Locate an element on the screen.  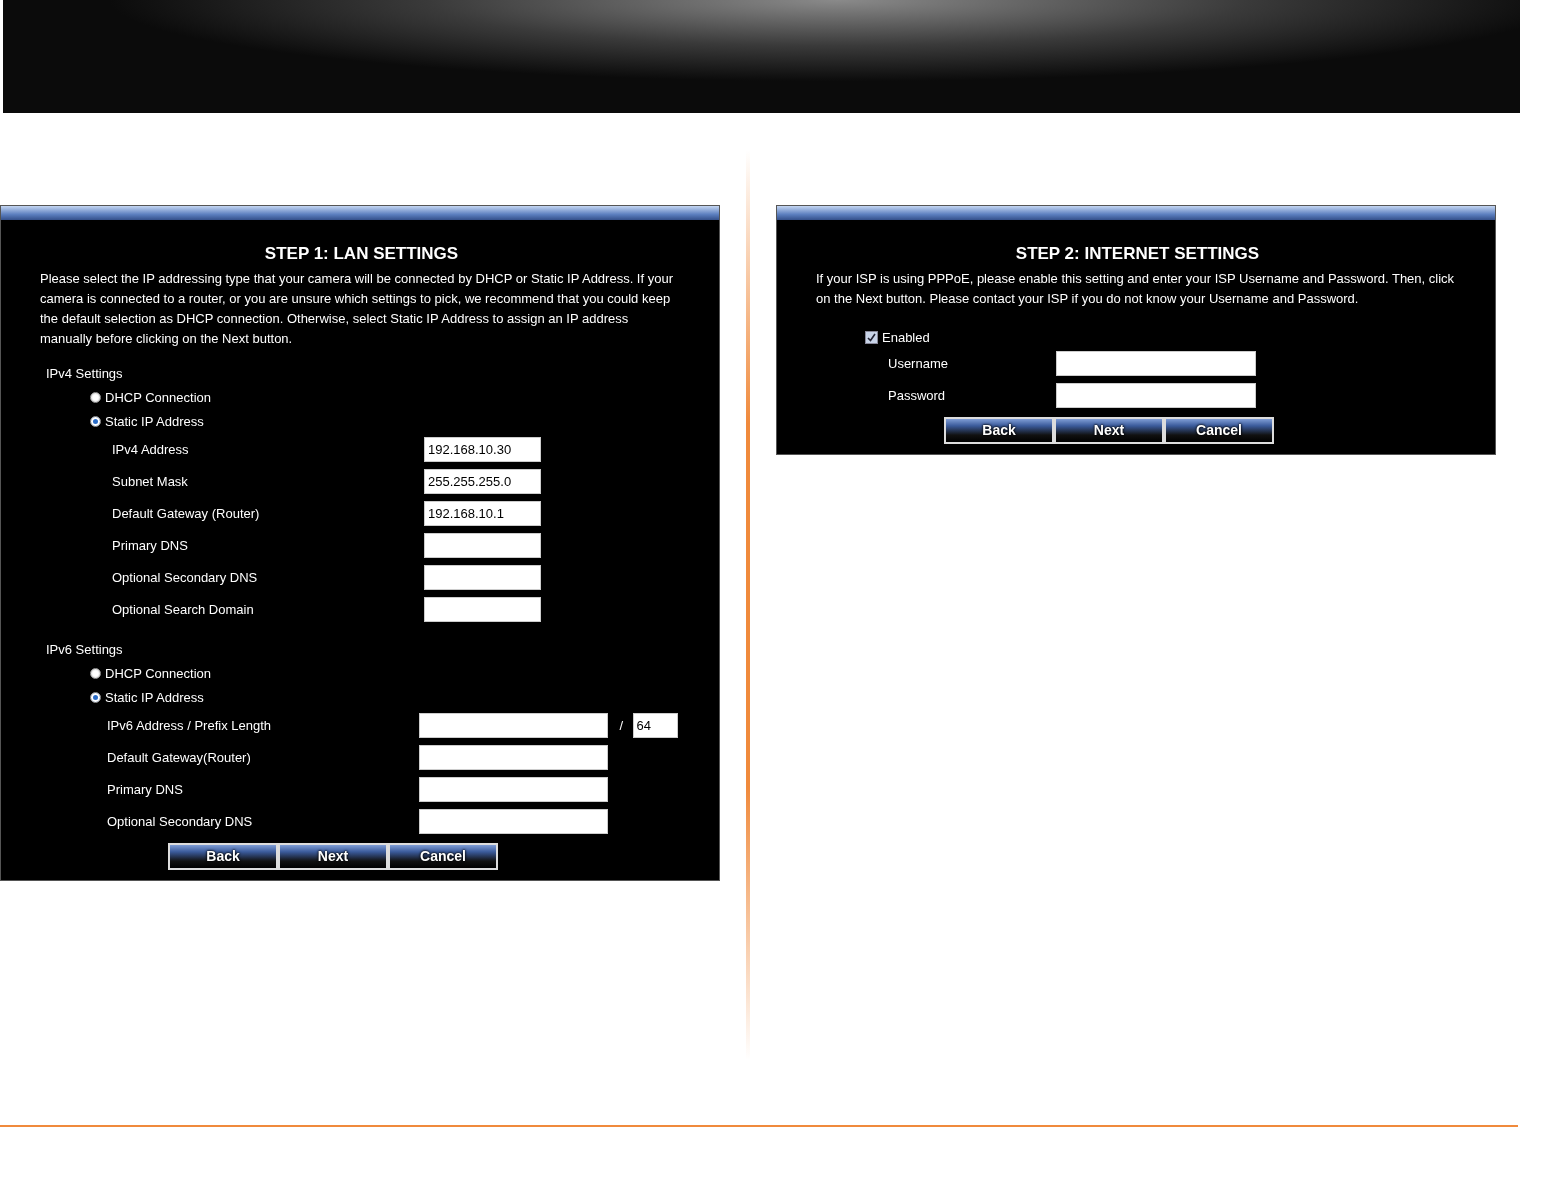
description-text: If your ISP is using PPPoE, please enable this setting and enter your ISP Username and Password. Then, click on the Next button. Please contact your ISP if you do not know your Username and Password. is located at coordinates (1136, 289).